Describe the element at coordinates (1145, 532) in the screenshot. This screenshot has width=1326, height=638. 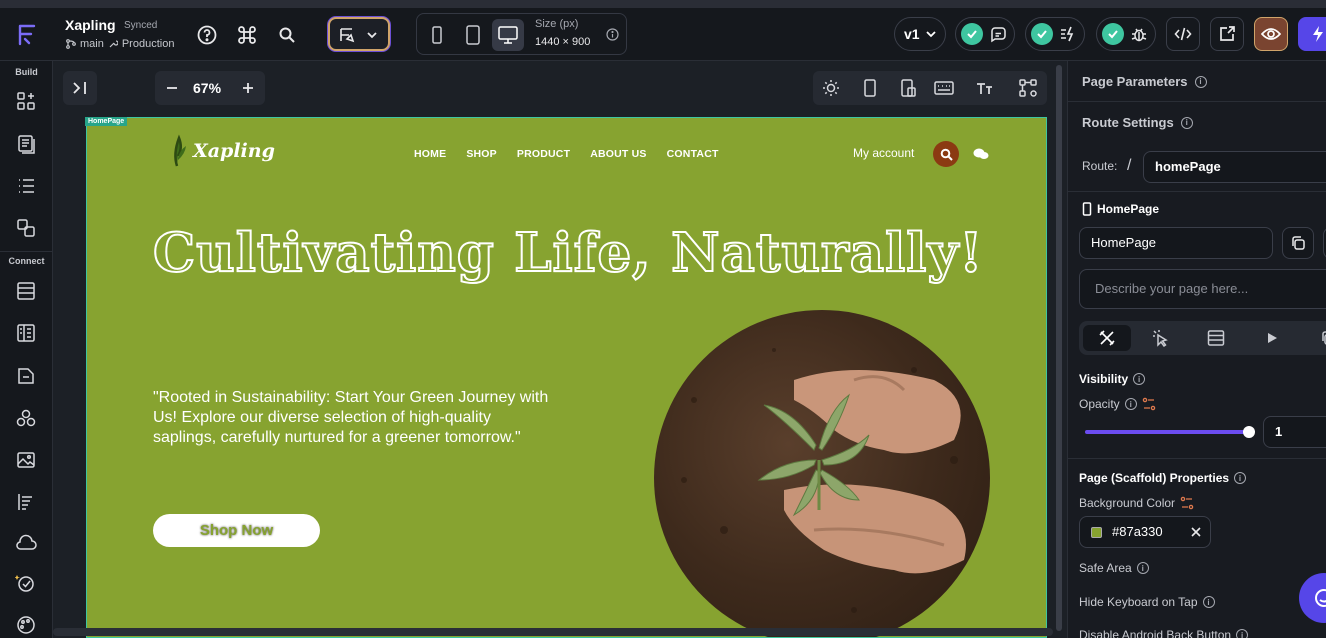
I see `bg-color-input: #87a330` at that location.